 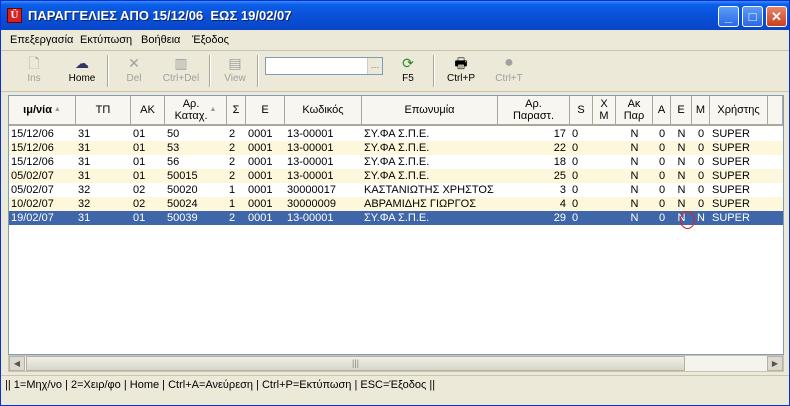 I want to click on ctrl-t-button: ● Ctrl+T, so click(x=509, y=71).